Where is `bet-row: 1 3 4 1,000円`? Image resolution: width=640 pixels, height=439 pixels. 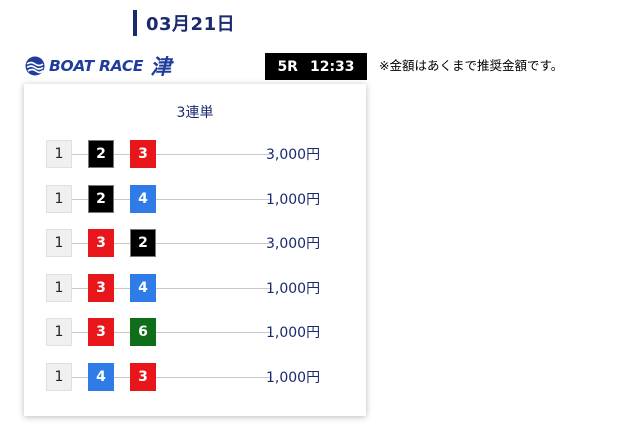
bet-row: 1 3 4 1,000円 is located at coordinates (196, 287).